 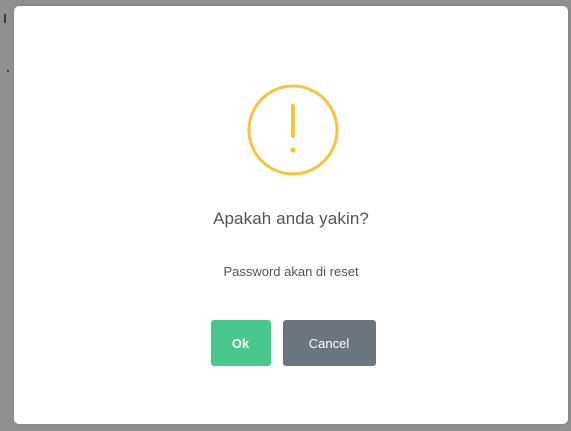 What do you see at coordinates (240, 343) in the screenshot?
I see `ok-button: Ok` at bounding box center [240, 343].